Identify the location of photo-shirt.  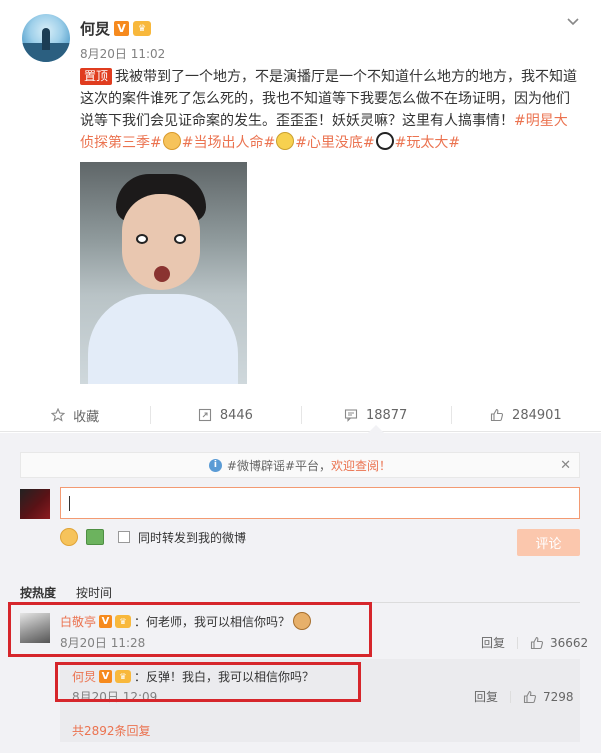
(163, 339).